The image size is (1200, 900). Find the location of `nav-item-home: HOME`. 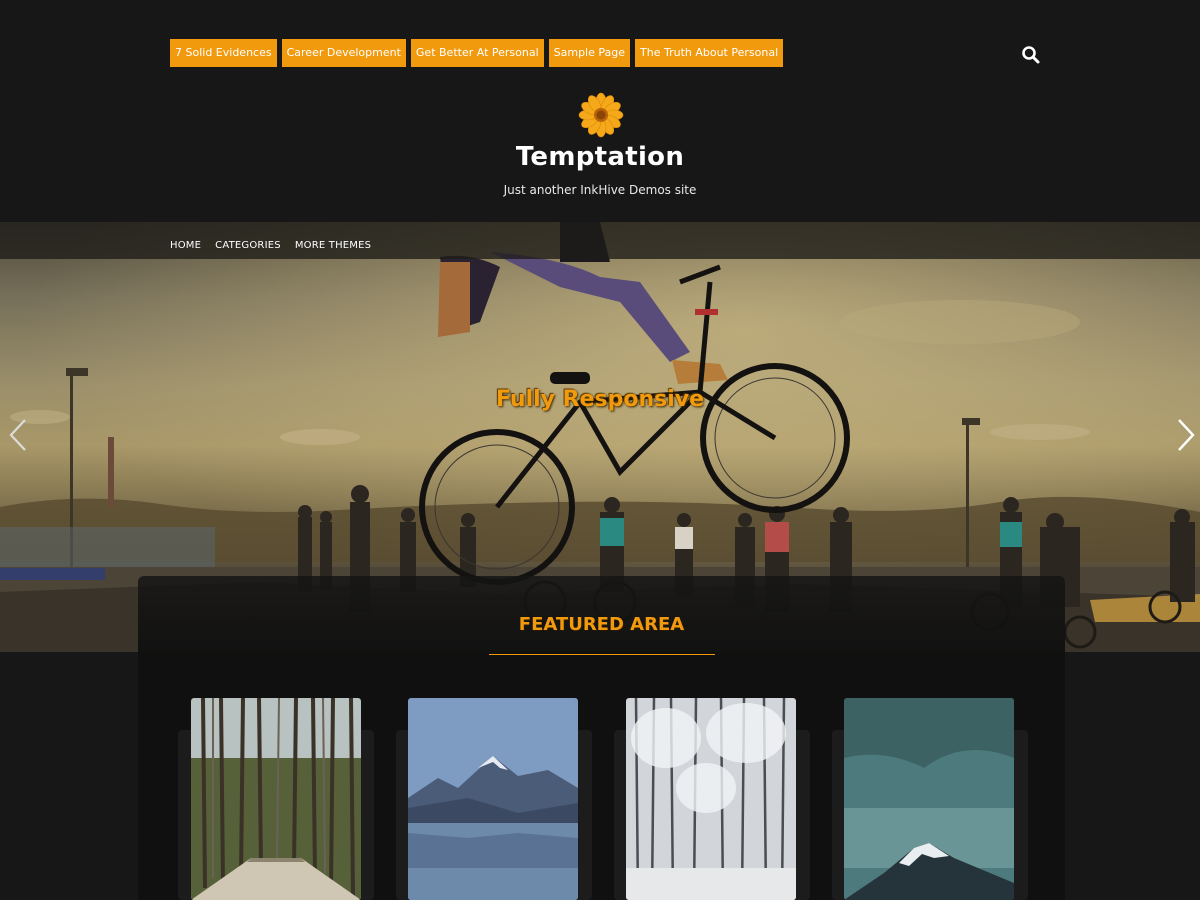

nav-item-home: HOME is located at coordinates (185, 245).